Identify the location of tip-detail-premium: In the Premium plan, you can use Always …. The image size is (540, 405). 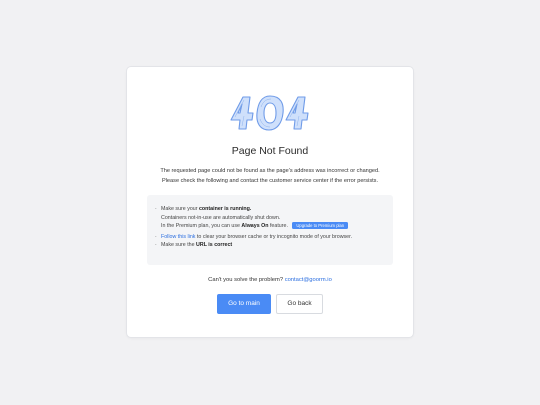
(270, 226).